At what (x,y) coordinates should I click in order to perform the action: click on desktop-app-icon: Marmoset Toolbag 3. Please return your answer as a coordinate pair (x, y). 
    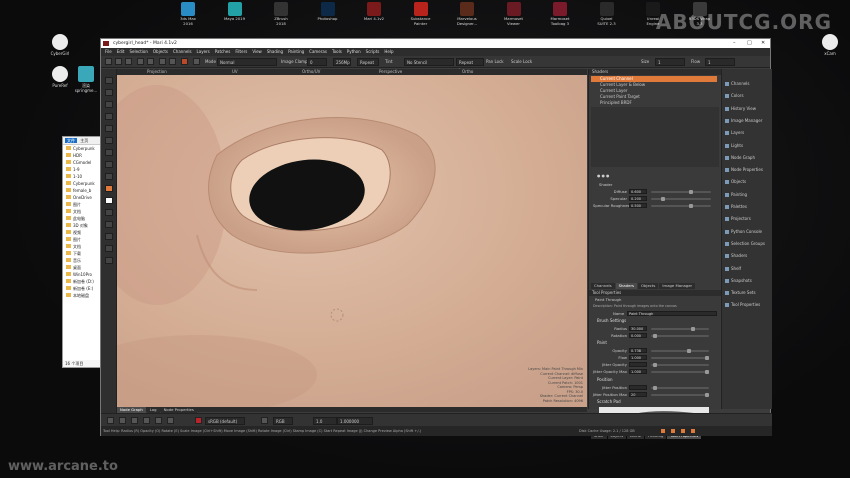
    Looking at the image, I should click on (560, 14).